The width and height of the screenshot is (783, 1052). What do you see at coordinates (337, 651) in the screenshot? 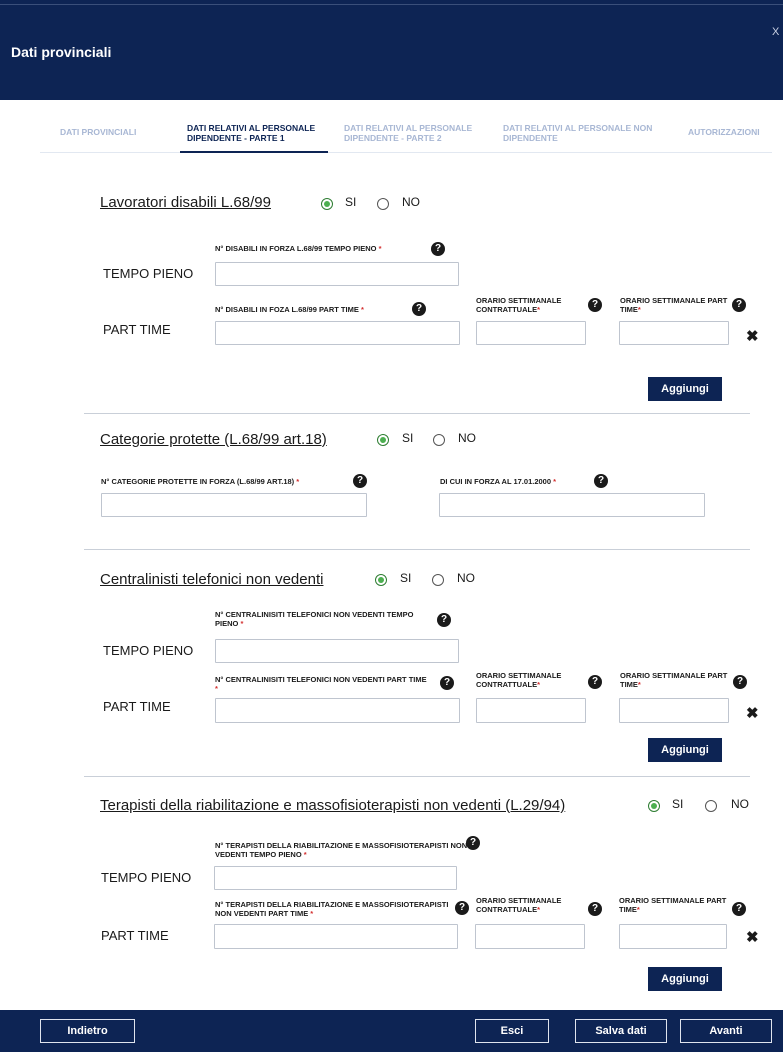
I see `centralinisti-tempo-pieno-input` at bounding box center [337, 651].